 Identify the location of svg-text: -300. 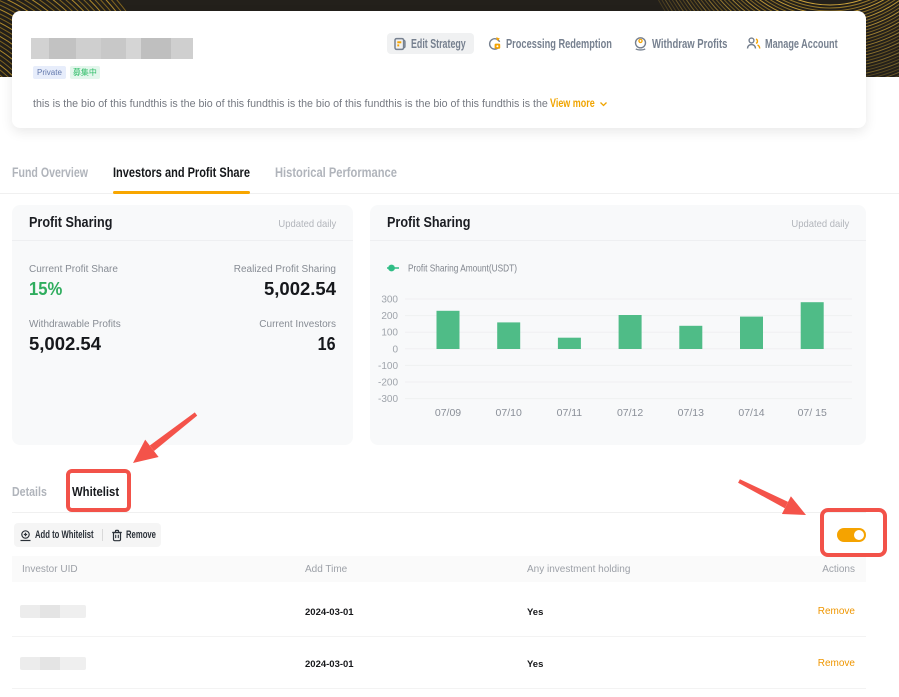
(388, 399).